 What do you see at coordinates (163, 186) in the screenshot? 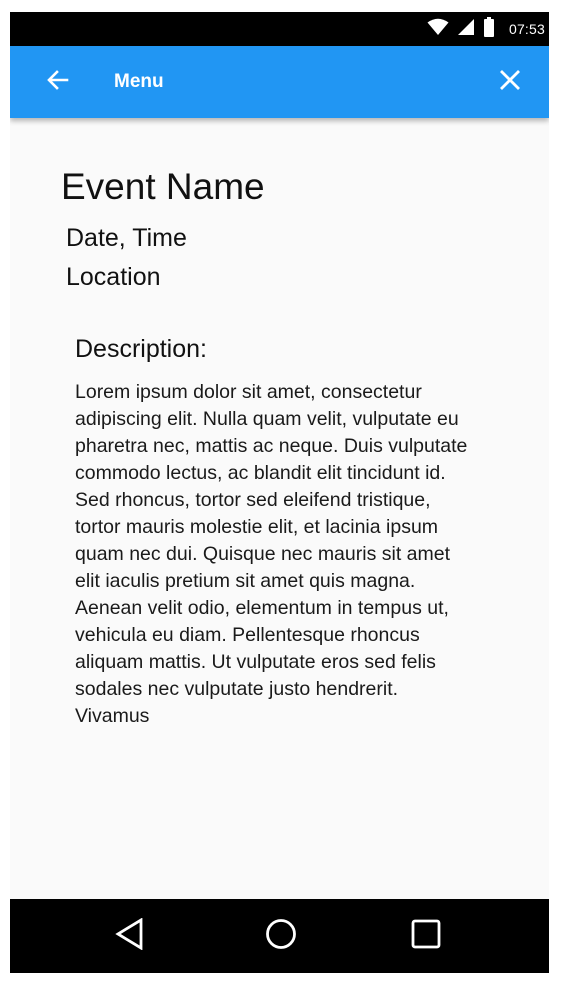
I see `event-name: Event Name` at bounding box center [163, 186].